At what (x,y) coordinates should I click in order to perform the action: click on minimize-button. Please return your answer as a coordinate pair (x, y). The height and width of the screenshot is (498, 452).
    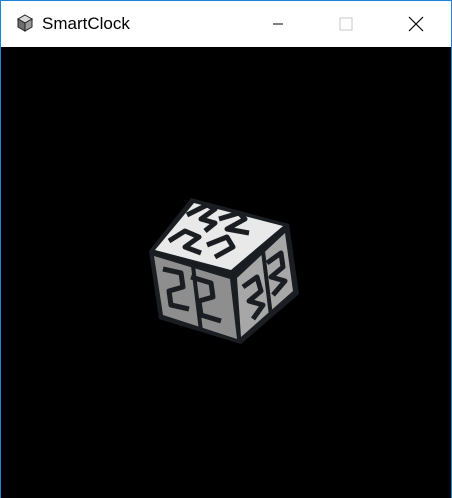
    Looking at the image, I should click on (278, 24).